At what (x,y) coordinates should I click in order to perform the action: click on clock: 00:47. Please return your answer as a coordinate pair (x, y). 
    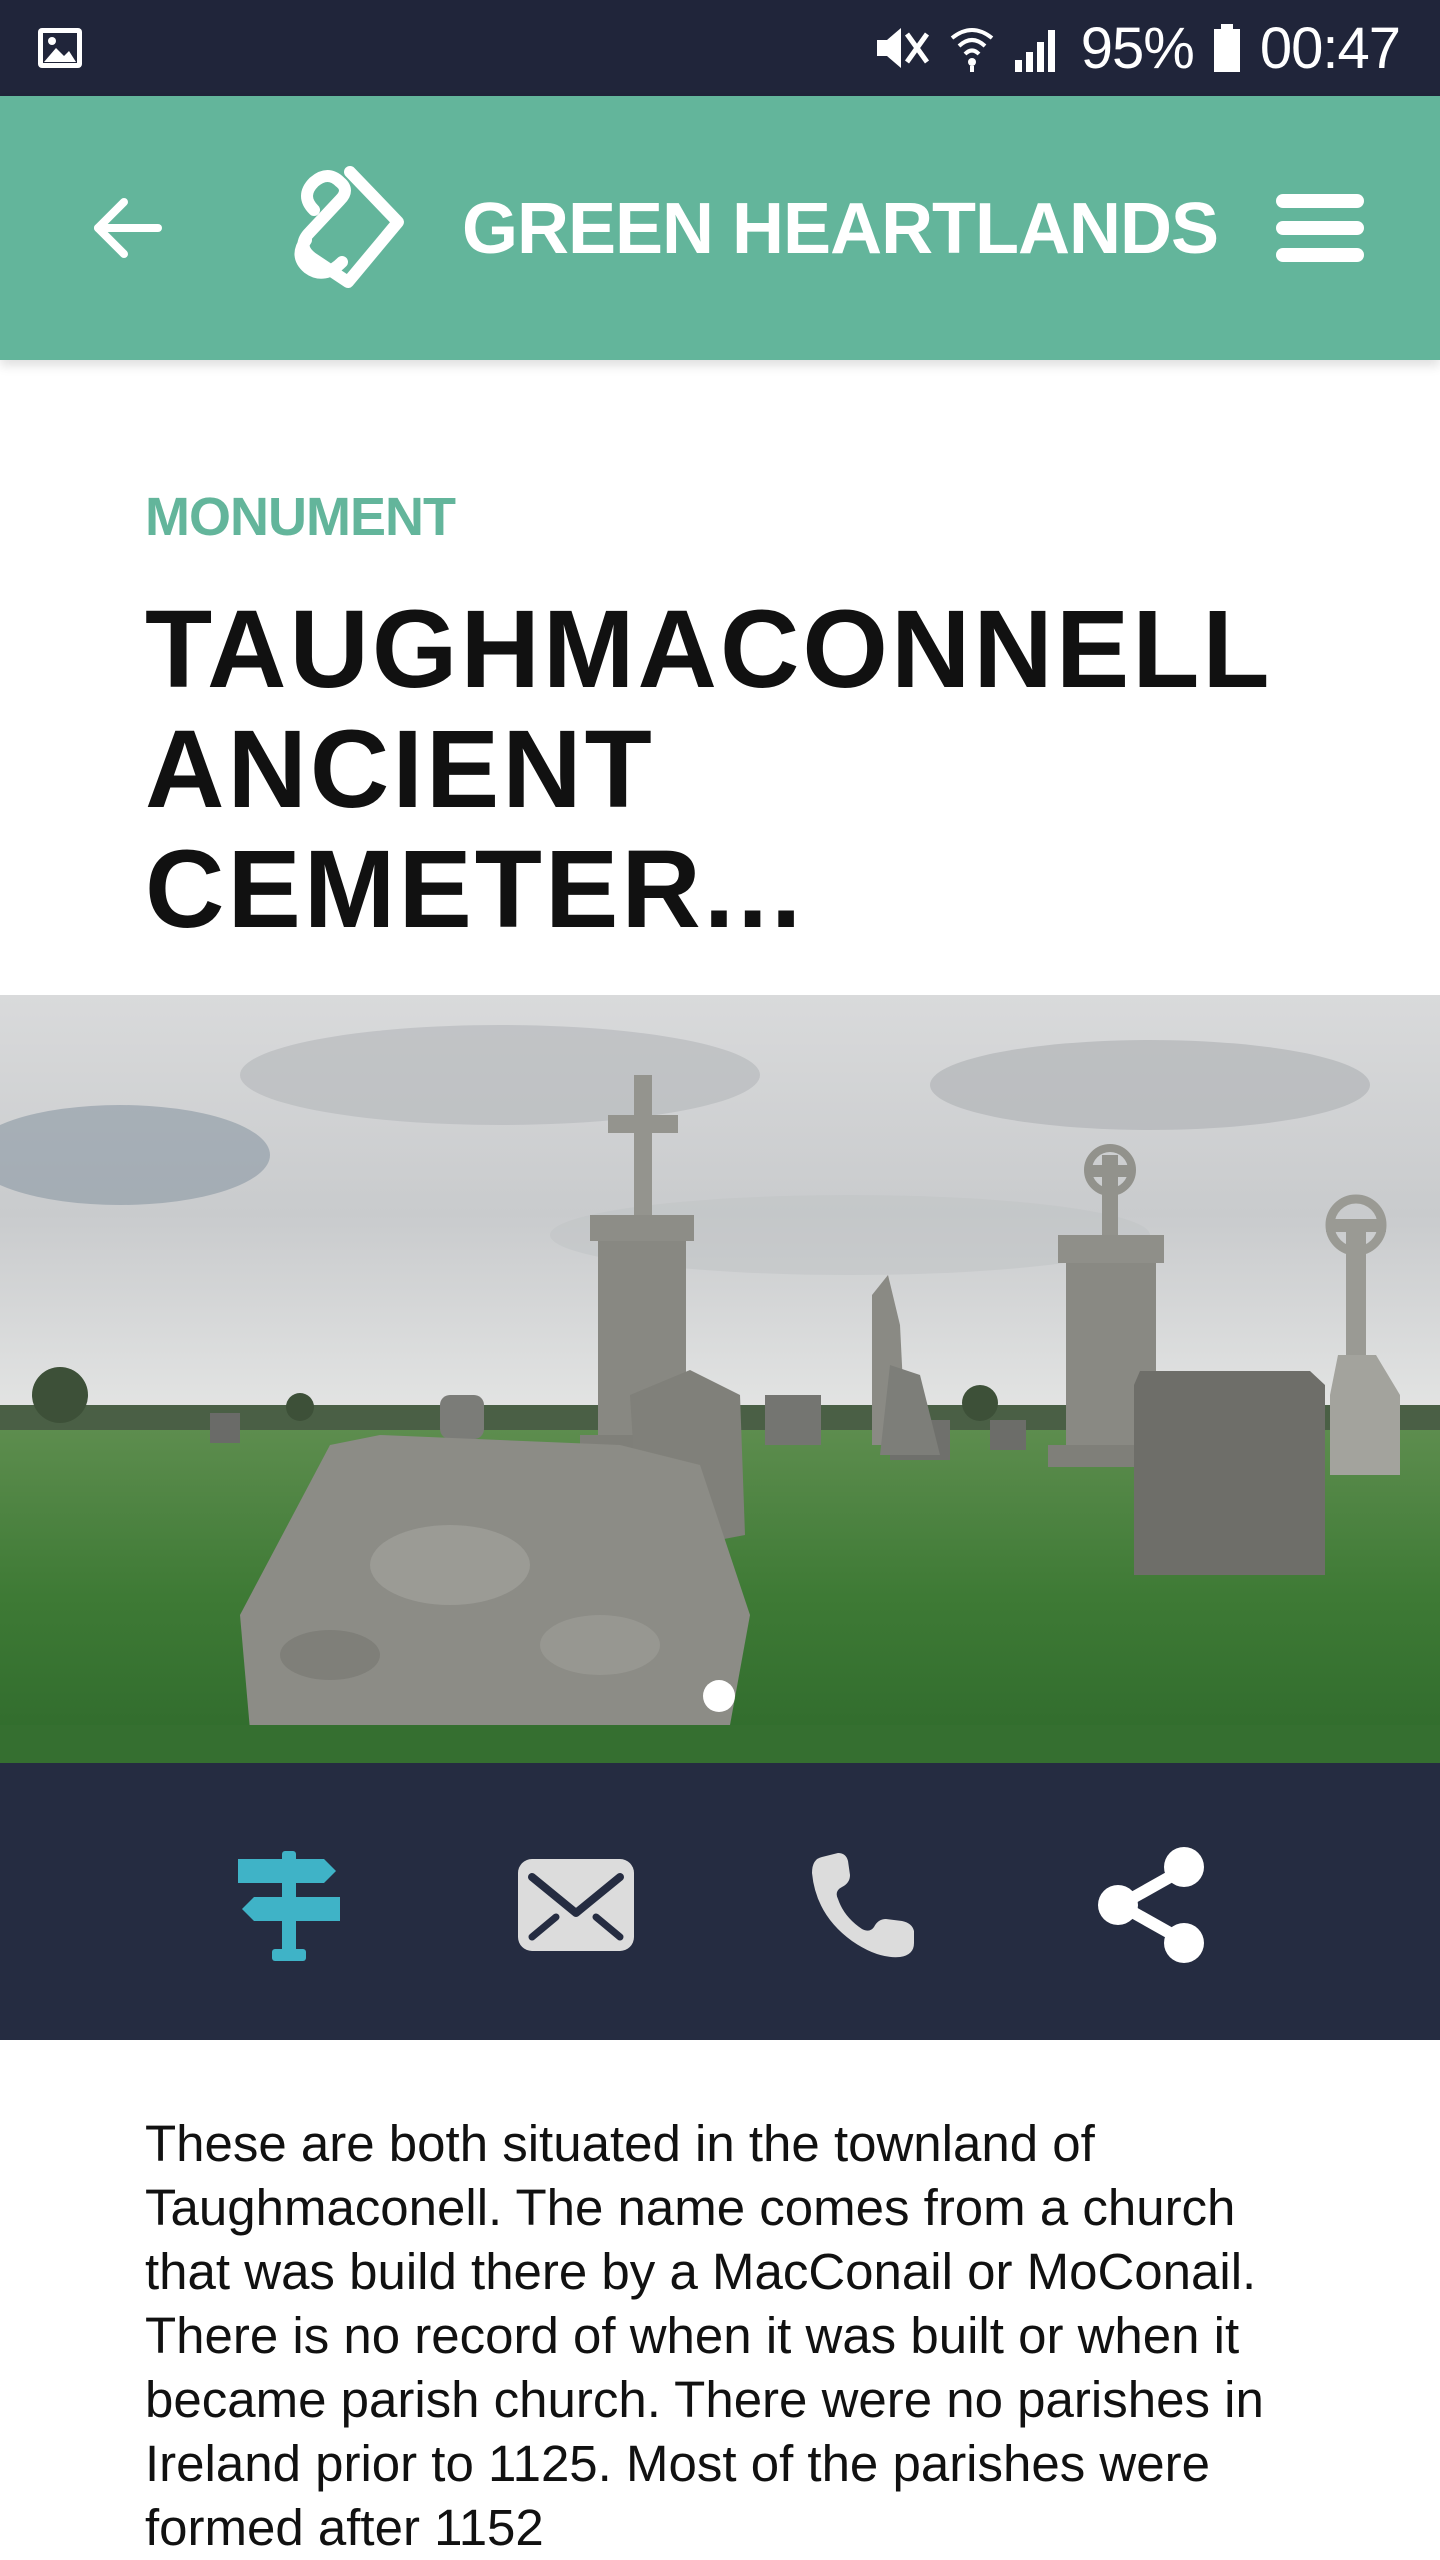
    Looking at the image, I should click on (1330, 48).